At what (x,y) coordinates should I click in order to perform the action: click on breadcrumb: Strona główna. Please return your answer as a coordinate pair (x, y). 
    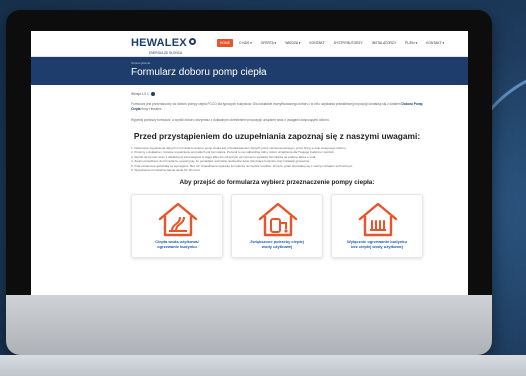
    Looking at the image, I should click on (140, 63).